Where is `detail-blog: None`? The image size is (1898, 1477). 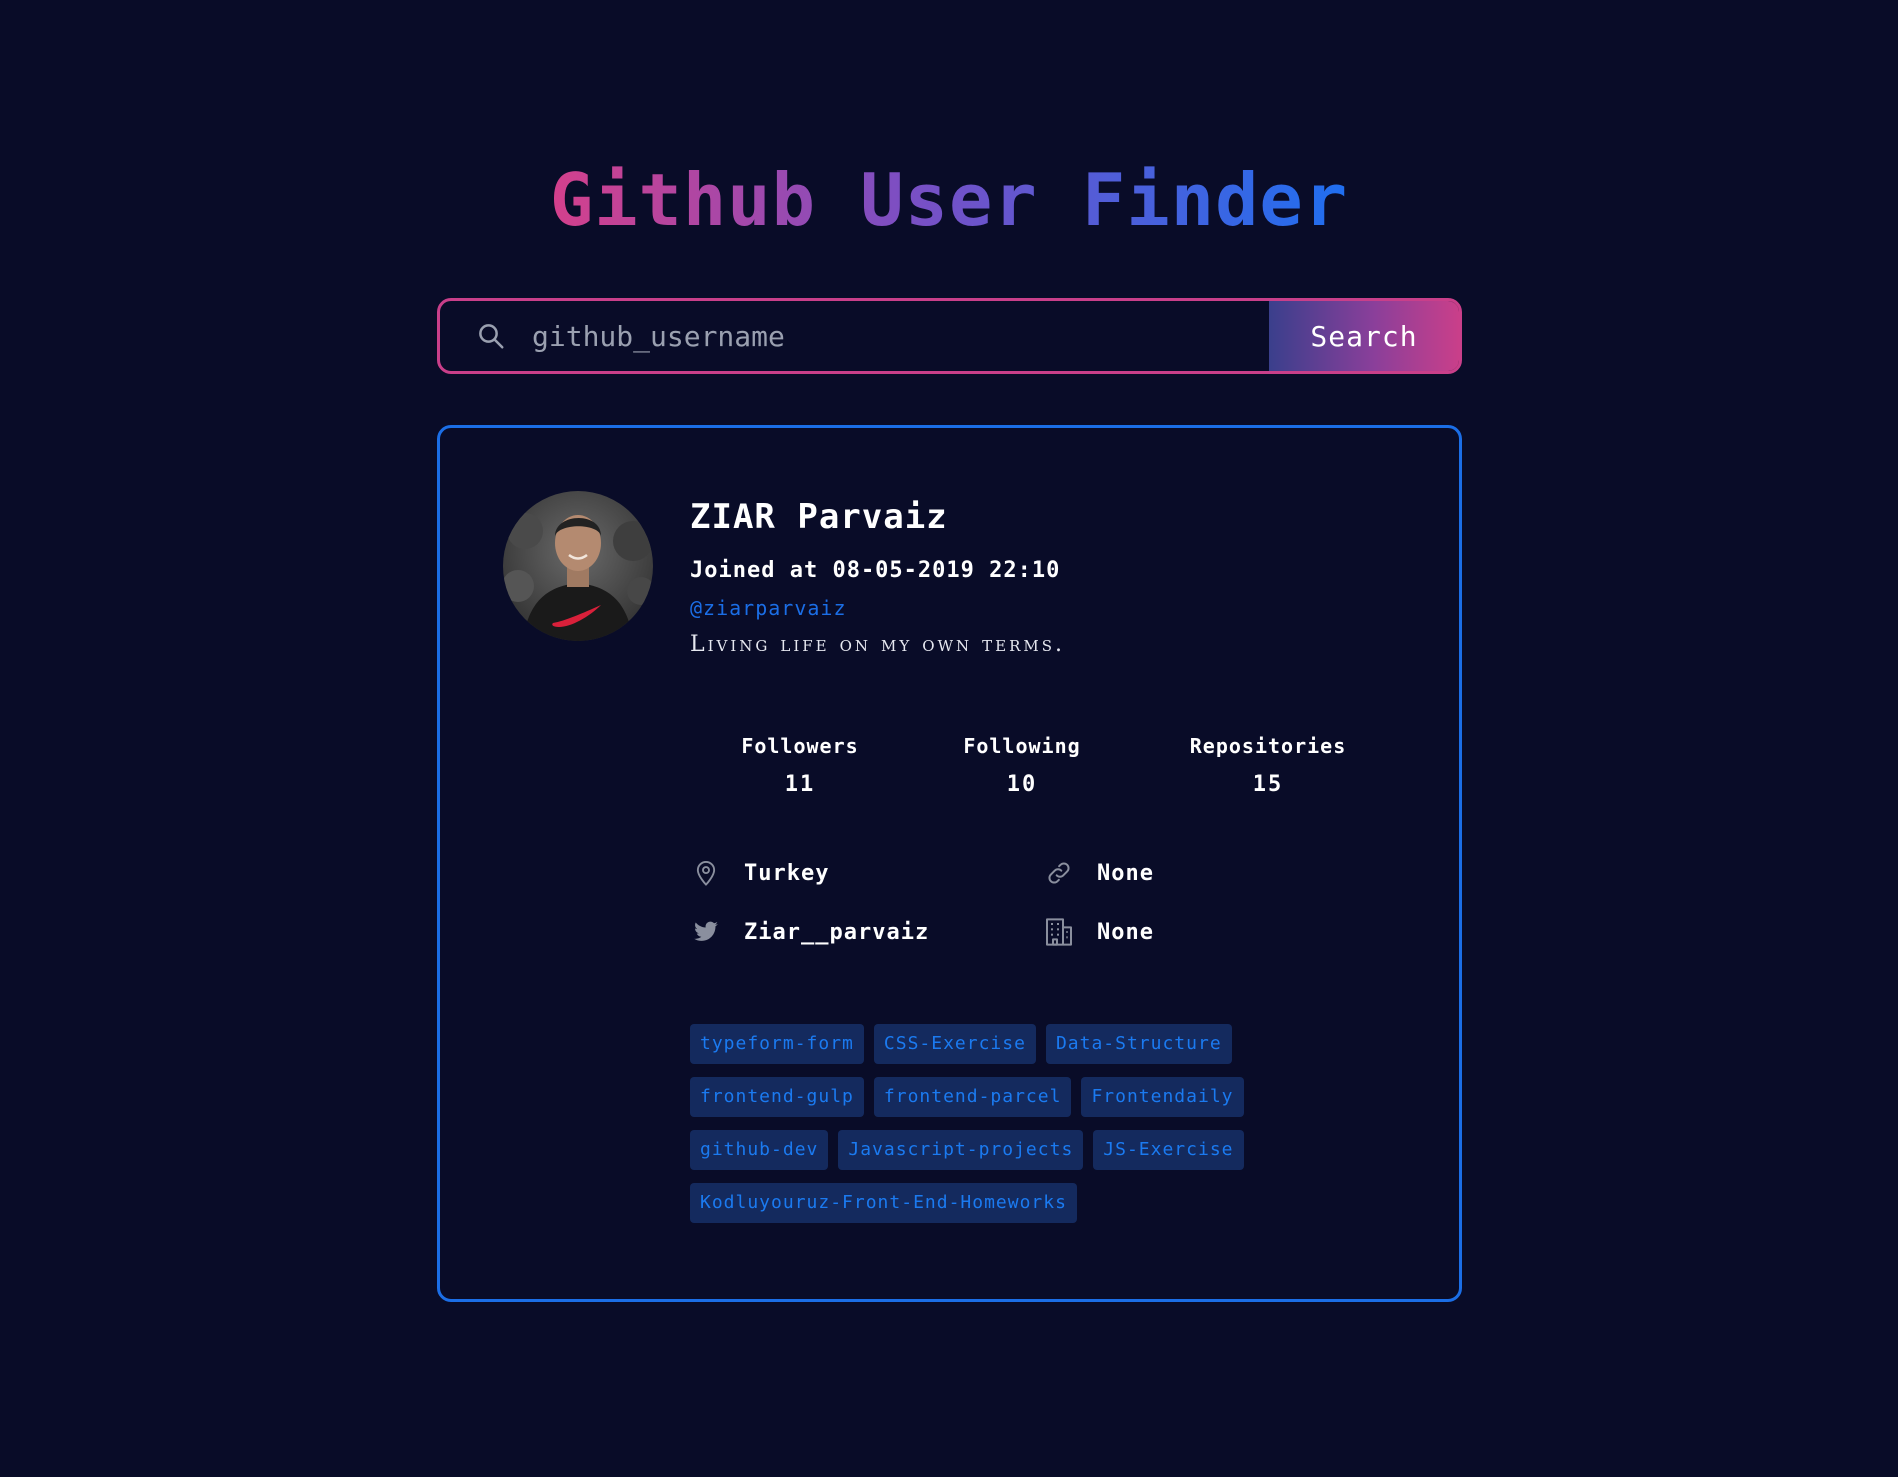
detail-blog: None is located at coordinates (1098, 873).